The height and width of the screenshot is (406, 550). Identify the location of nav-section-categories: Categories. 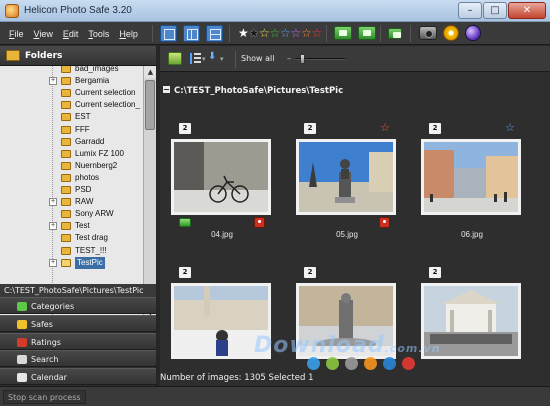
(78, 305).